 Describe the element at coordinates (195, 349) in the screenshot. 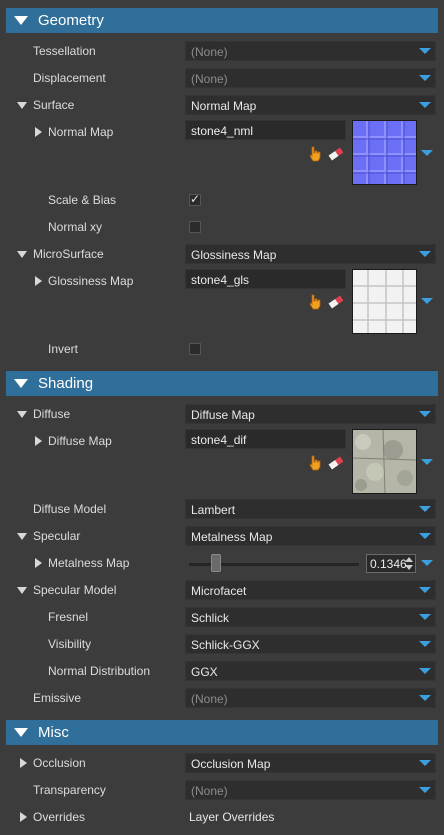

I see `invert-checkbox` at that location.